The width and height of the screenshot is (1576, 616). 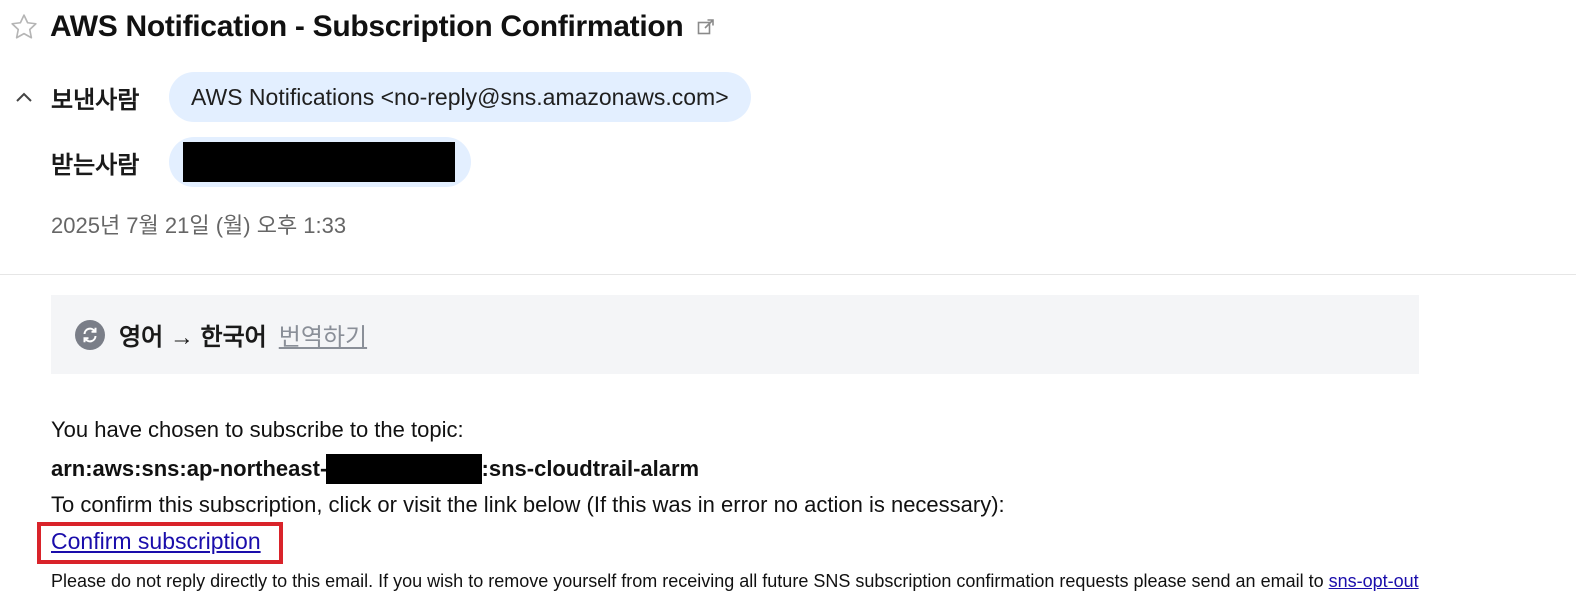 What do you see at coordinates (1374, 581) in the screenshot?
I see `sns-opt-out-link: sns-opt-out` at bounding box center [1374, 581].